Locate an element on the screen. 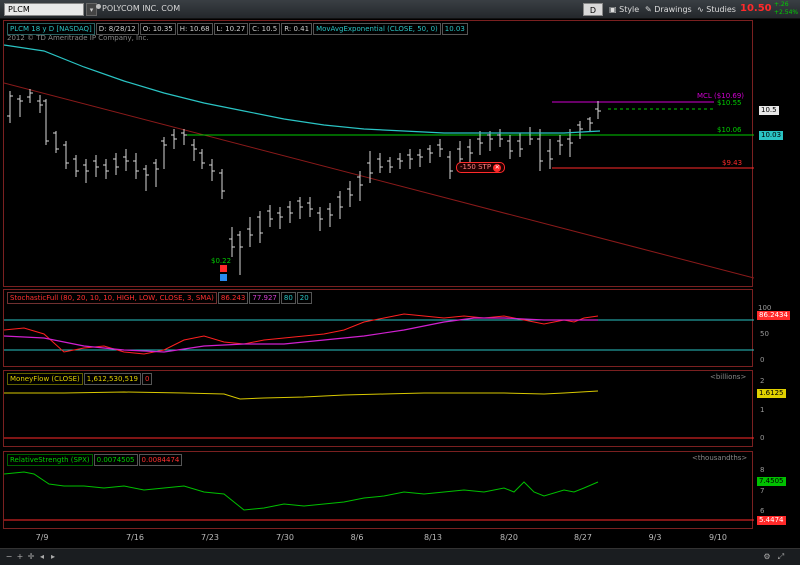 This screenshot has height=565, width=800. rs-units: <thousandths> is located at coordinates (720, 458).